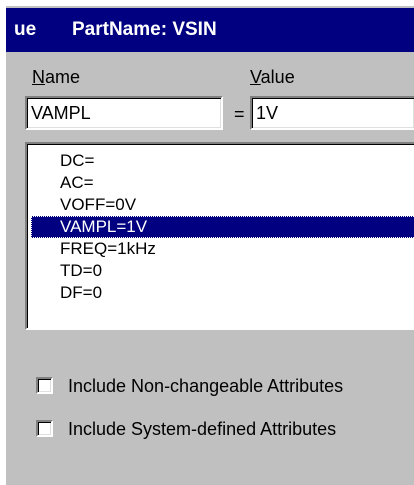 The width and height of the screenshot is (414, 485). I want to click on include-system-defined-label: Include System-defined Attributes, so click(202, 429).